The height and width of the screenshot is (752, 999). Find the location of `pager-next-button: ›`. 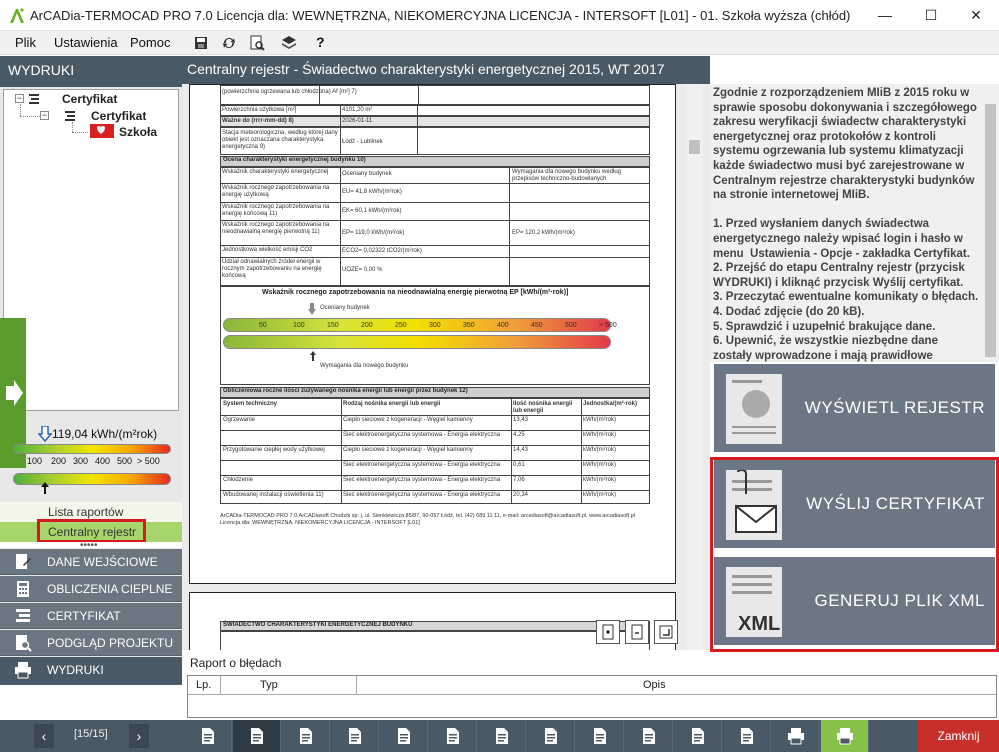

pager-next-button: › is located at coordinates (139, 736).